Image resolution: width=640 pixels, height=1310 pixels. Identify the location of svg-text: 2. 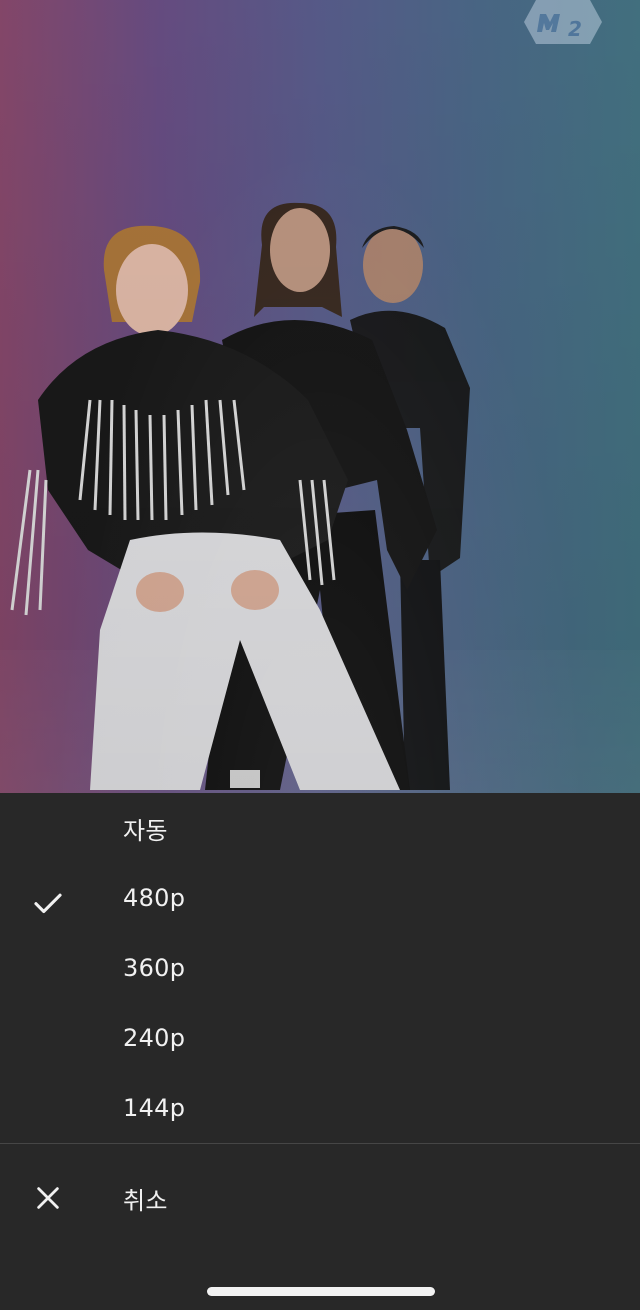
(575, 29).